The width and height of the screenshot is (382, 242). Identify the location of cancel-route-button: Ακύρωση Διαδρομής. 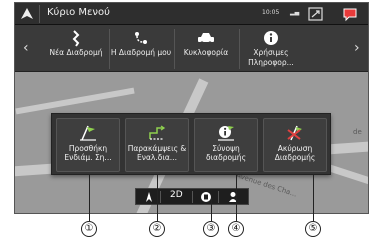
(295, 145).